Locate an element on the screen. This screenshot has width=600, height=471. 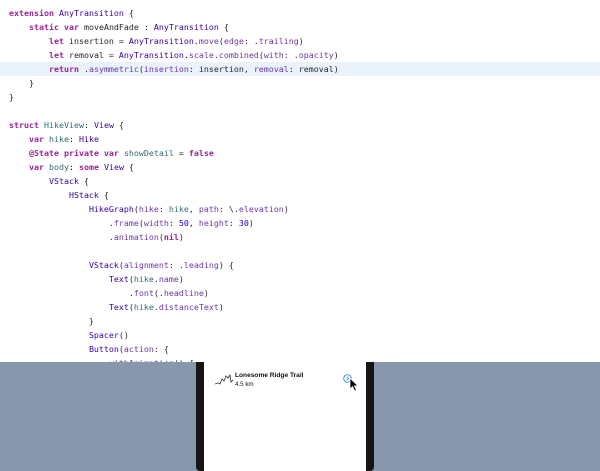
code-token: () is located at coordinates (123, 335).